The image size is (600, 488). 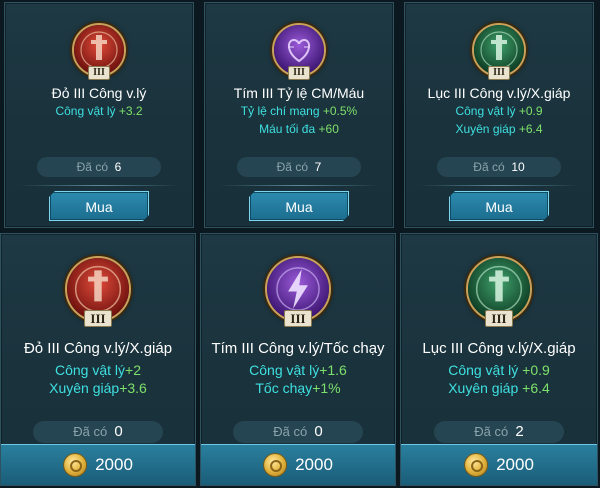 I want to click on owned-count: 2, so click(x=519, y=431).